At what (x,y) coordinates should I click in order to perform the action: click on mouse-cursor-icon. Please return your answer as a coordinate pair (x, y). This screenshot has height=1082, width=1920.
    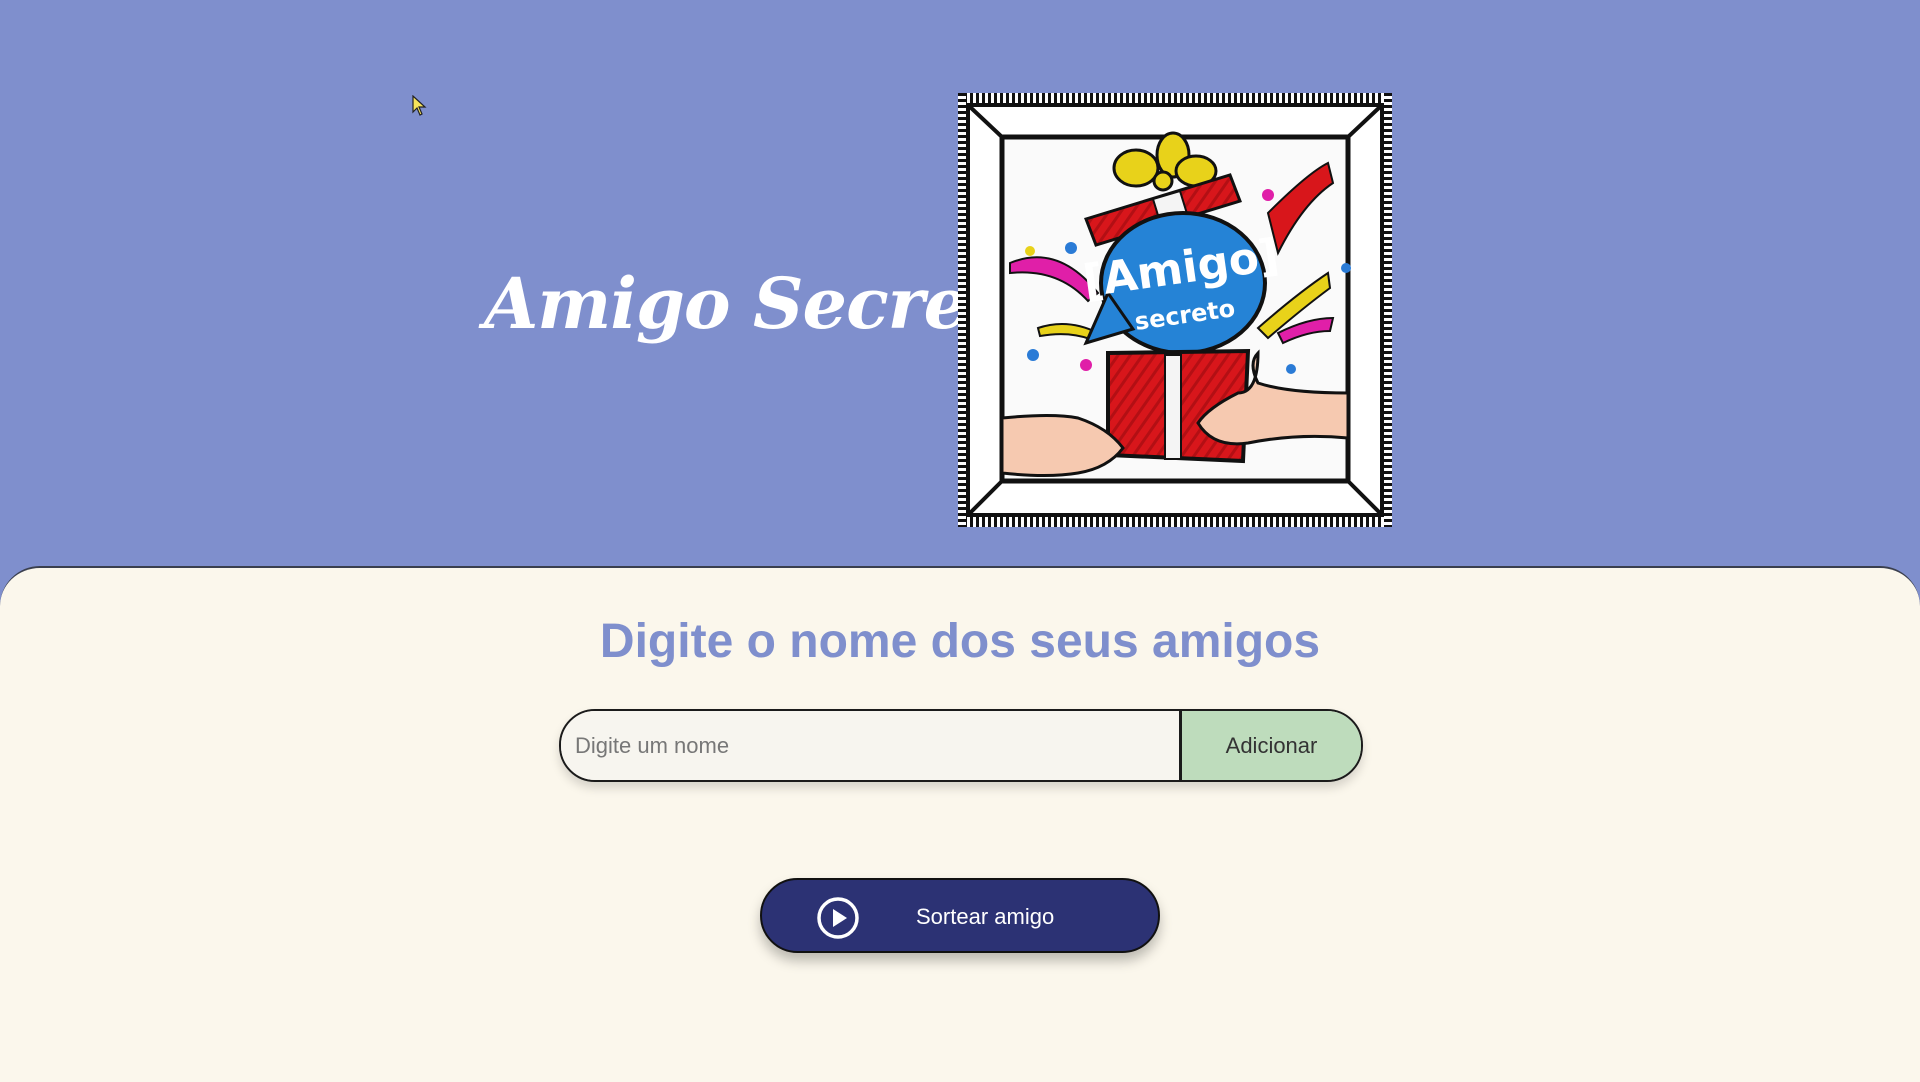
    Looking at the image, I should click on (419, 105).